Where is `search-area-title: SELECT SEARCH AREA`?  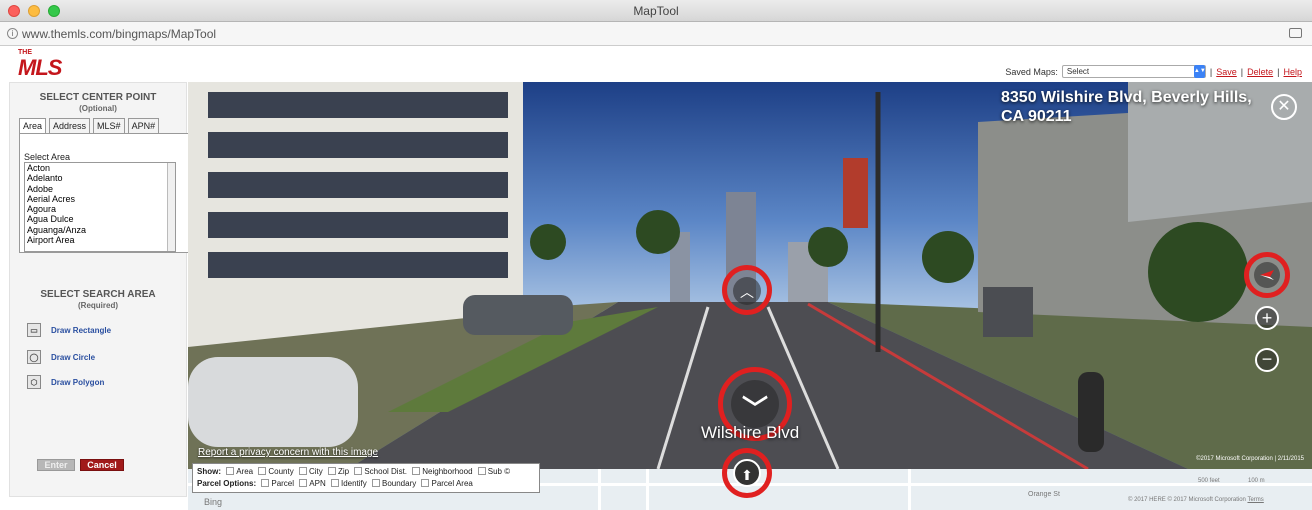
search-area-title: SELECT SEARCH AREA is located at coordinates (98, 294).